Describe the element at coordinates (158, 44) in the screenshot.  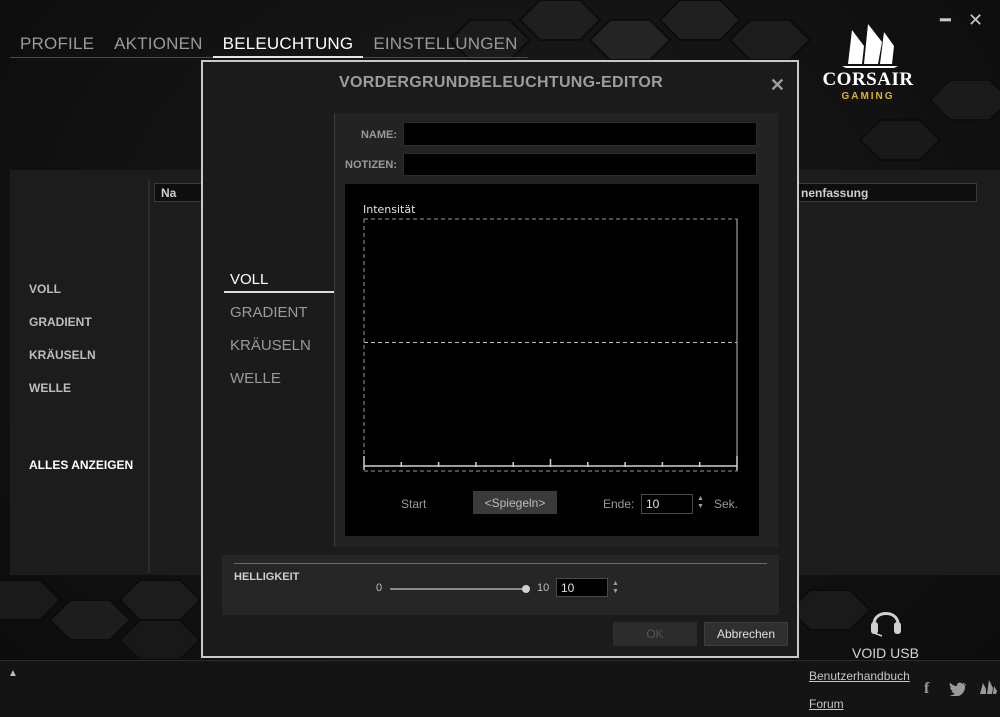
I see `tab-aktionen: AKTIONEN` at that location.